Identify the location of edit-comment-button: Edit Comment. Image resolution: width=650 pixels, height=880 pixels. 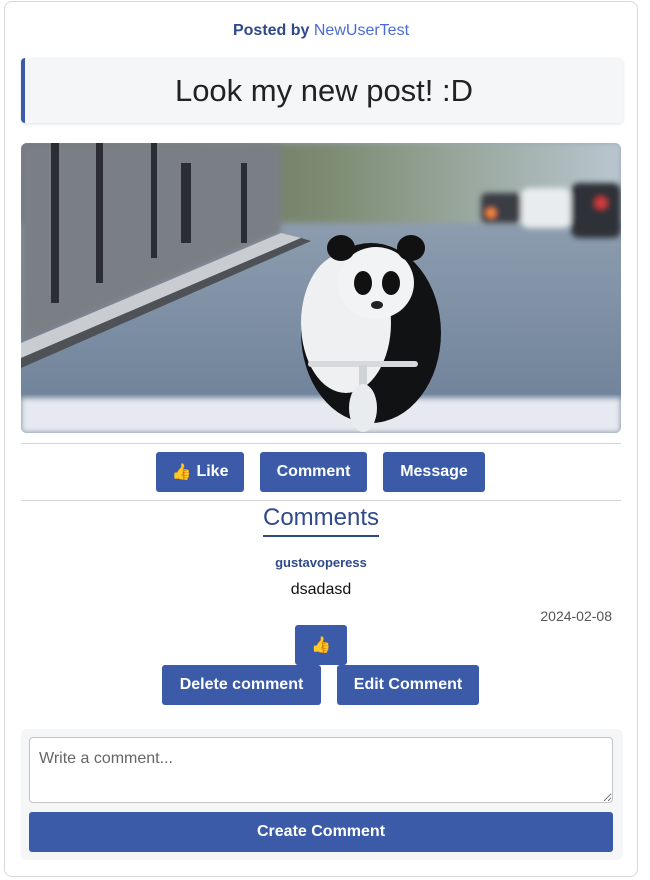
(408, 685).